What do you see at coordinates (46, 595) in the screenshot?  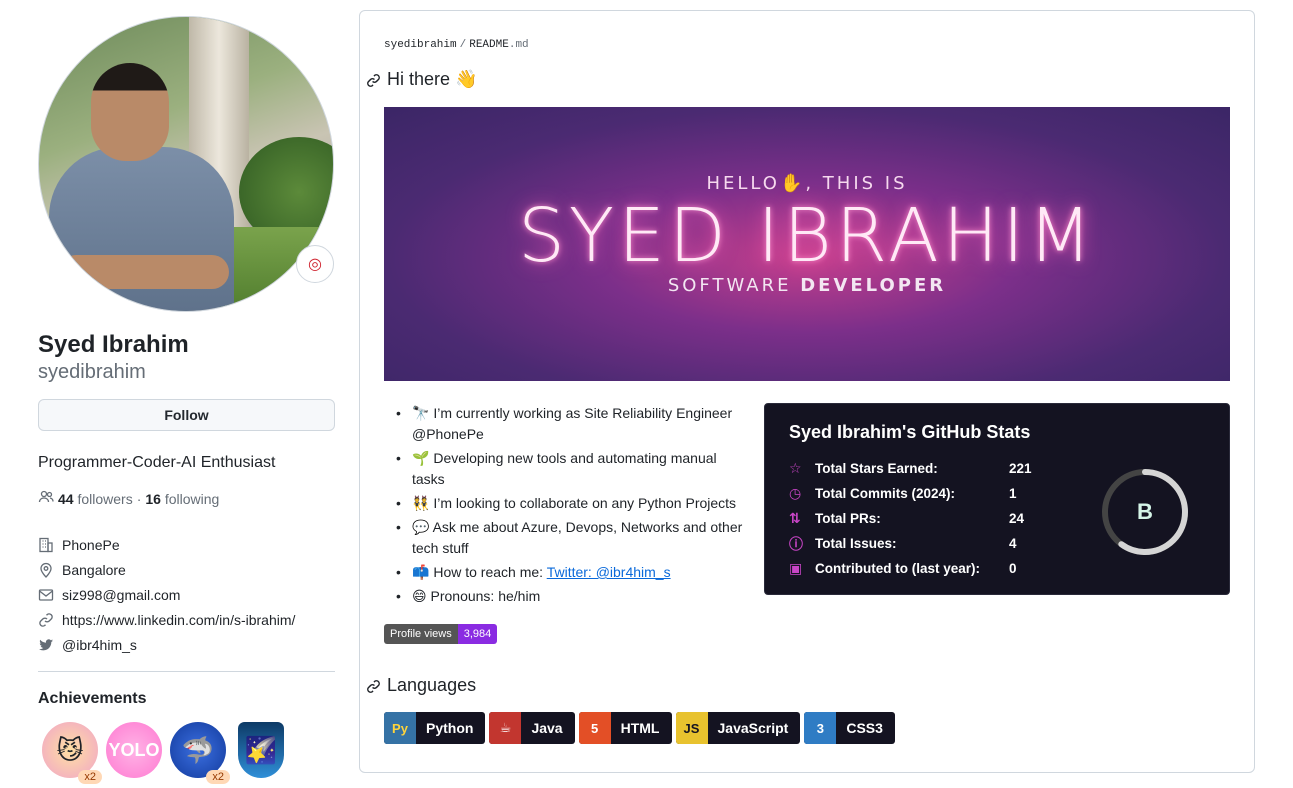 I see `mail-icon` at bounding box center [46, 595].